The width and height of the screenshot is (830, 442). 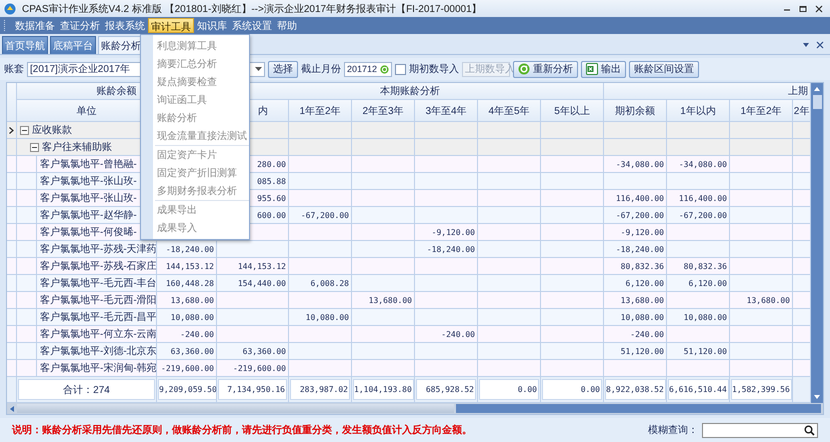 What do you see at coordinates (635, 389) in the screenshot?
I see `total-cell: 8,922,038.52` at bounding box center [635, 389].